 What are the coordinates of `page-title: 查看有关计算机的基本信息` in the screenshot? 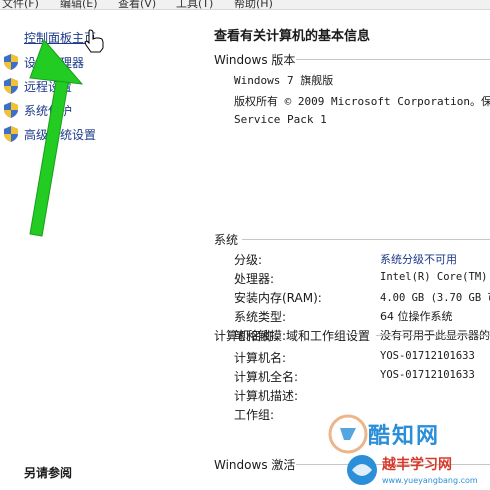 It's located at (292, 36).